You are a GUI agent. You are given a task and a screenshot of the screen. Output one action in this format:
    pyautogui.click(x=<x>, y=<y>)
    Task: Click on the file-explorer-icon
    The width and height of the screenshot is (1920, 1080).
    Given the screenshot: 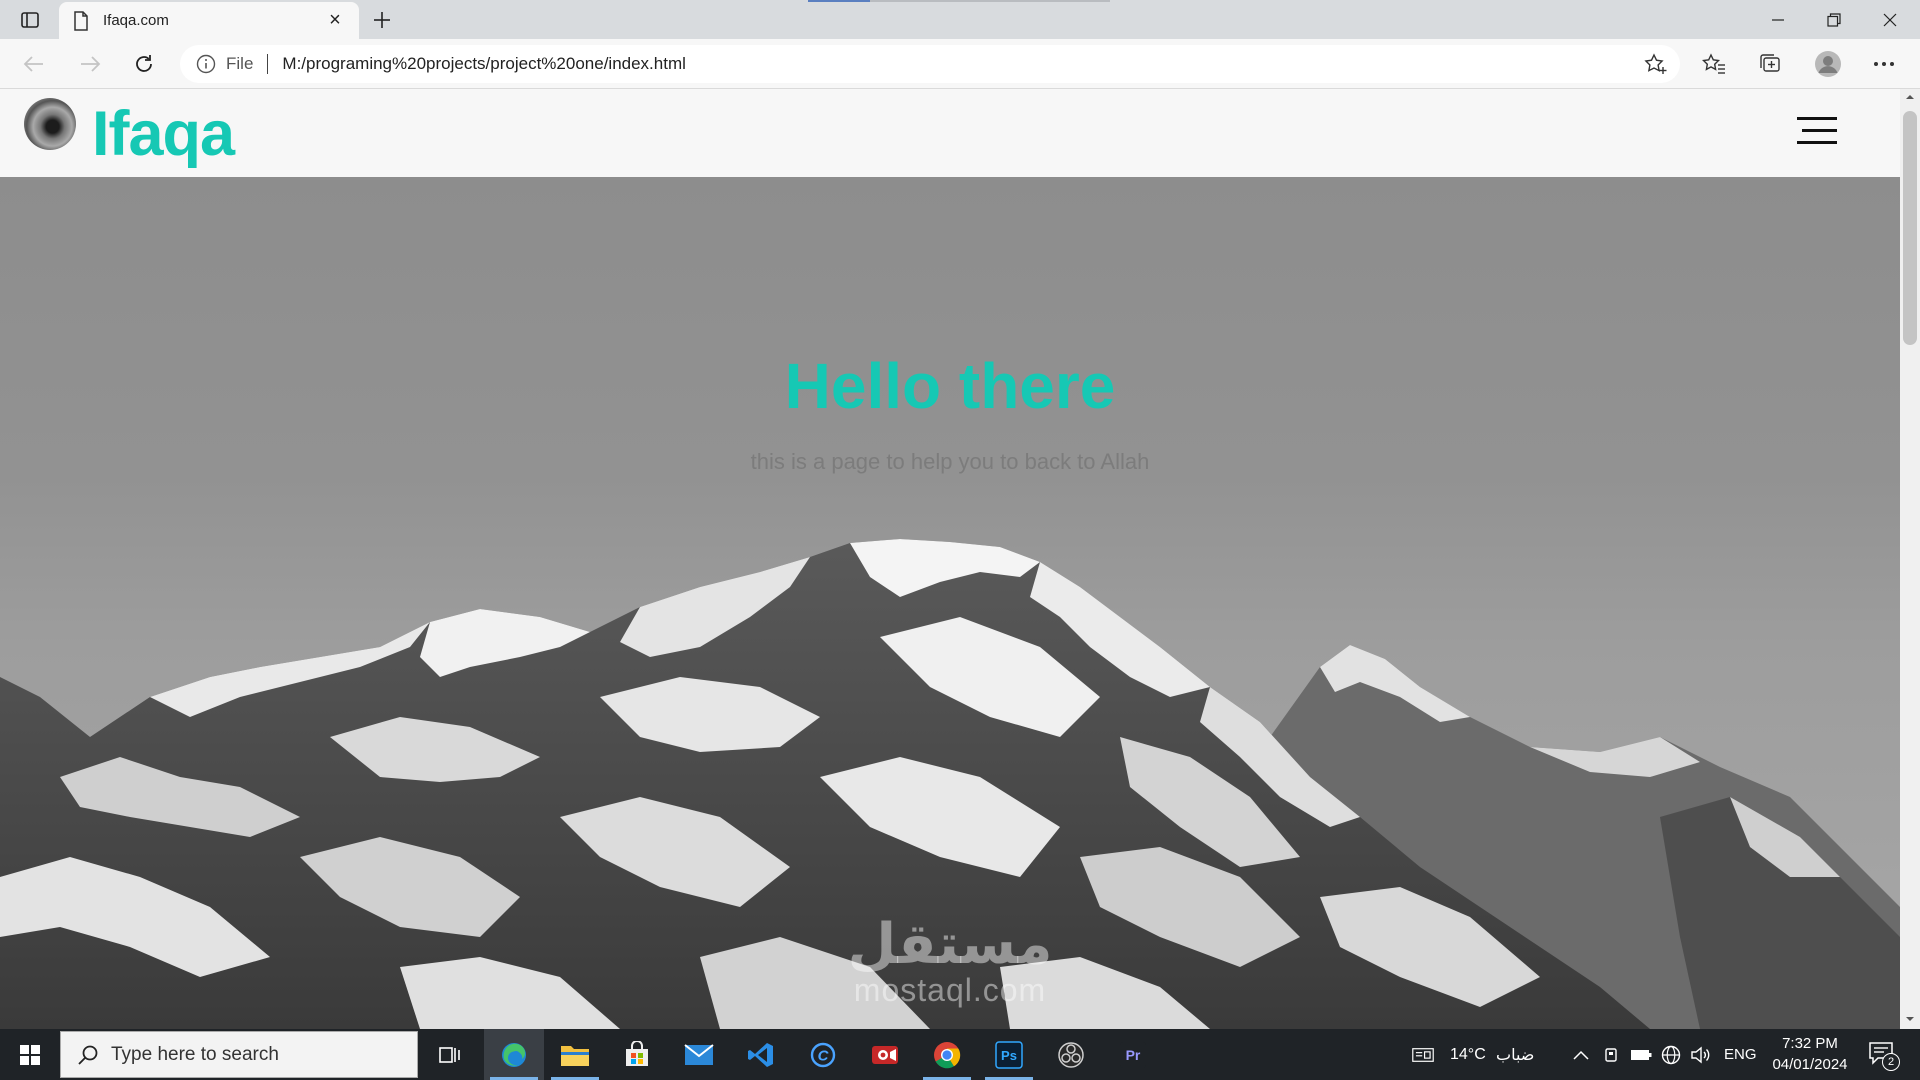 What is the action you would take?
    pyautogui.click(x=575, y=1054)
    